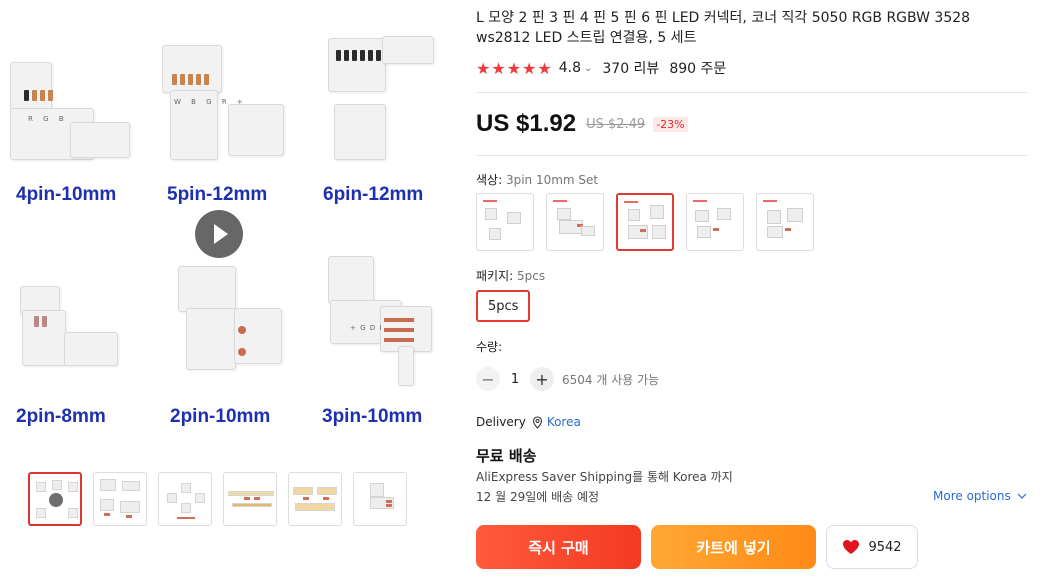 This screenshot has width=1041, height=576. I want to click on connector-image-6pin, so click(370, 90).